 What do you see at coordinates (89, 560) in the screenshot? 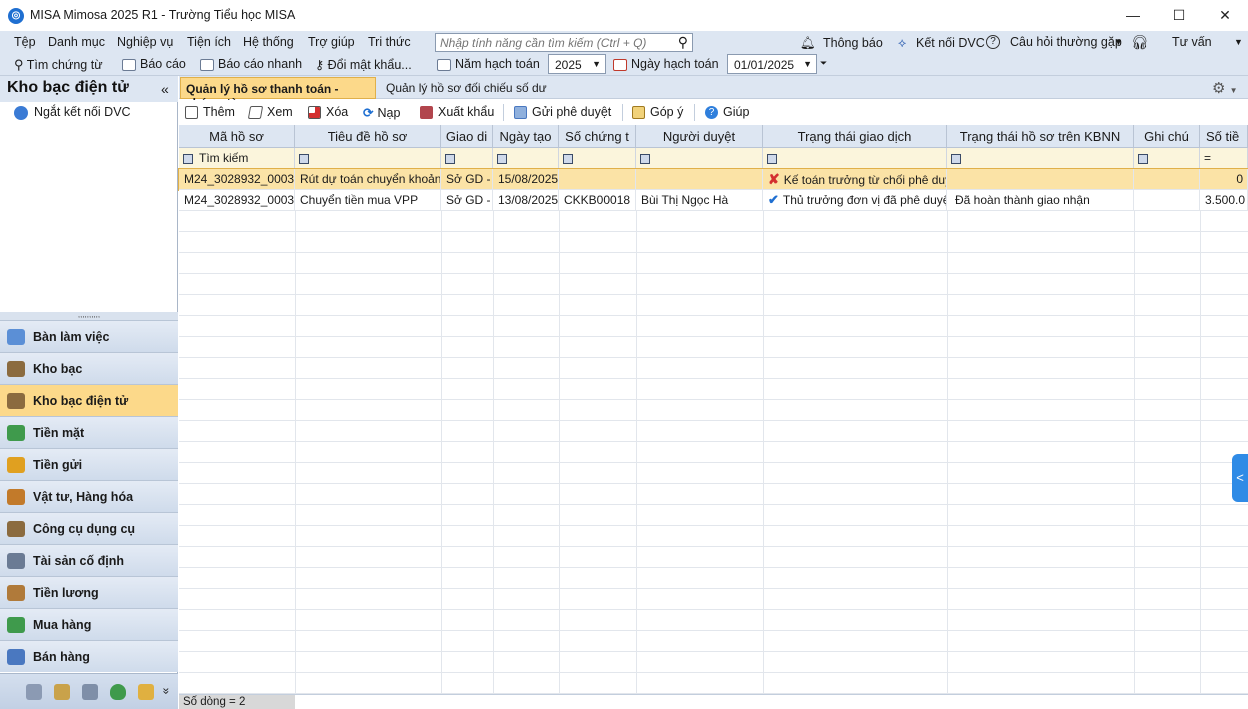
I see `nav-fixed-assets: Tài sản cố định` at bounding box center [89, 560].